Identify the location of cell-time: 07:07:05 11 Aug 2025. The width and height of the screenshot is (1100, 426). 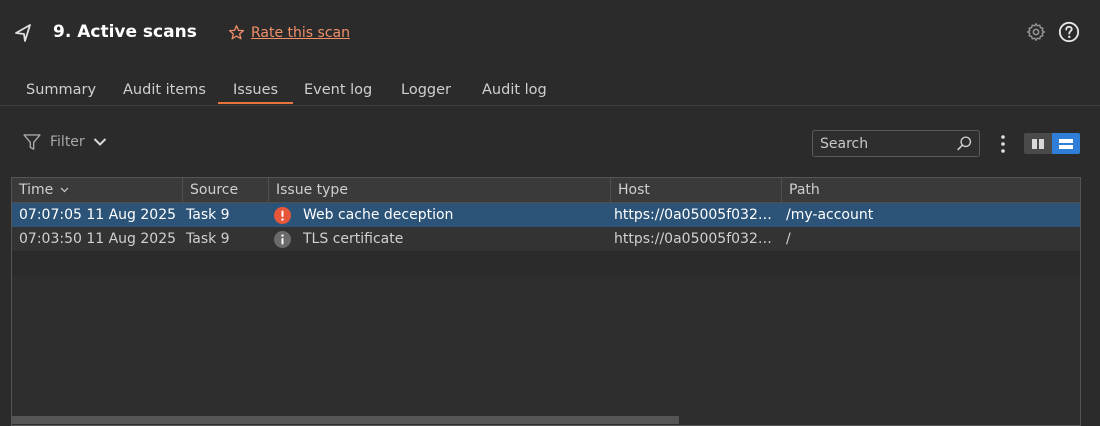
(98, 215).